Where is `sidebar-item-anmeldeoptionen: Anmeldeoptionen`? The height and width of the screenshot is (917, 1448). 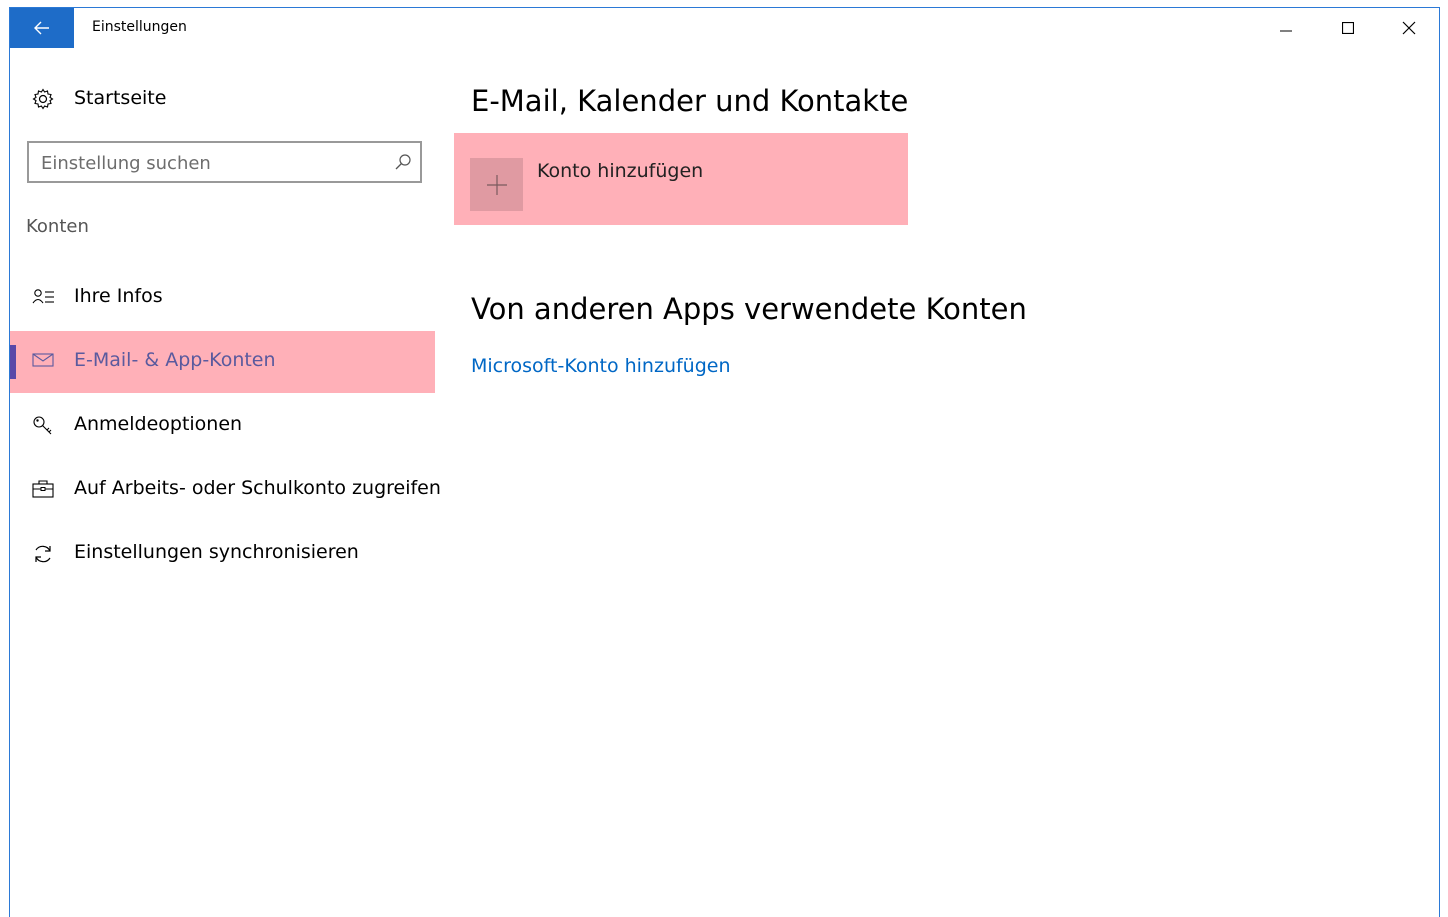
sidebar-item-anmeldeoptionen: Anmeldeoptionen is located at coordinates (222, 426).